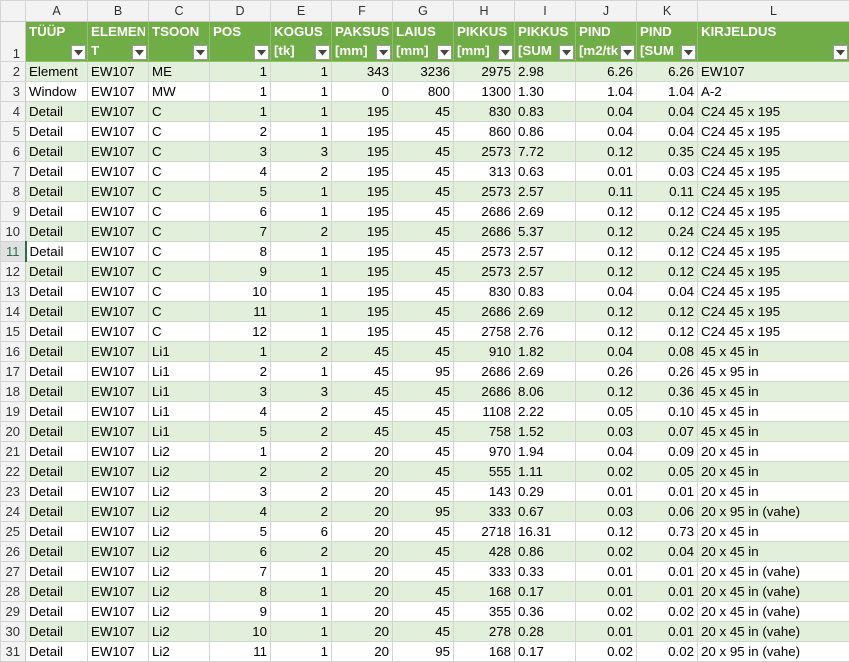 Image resolution: width=849 pixels, height=662 pixels. Describe the element at coordinates (606, 471) in the screenshot. I see `cell-j: 0.02` at that location.